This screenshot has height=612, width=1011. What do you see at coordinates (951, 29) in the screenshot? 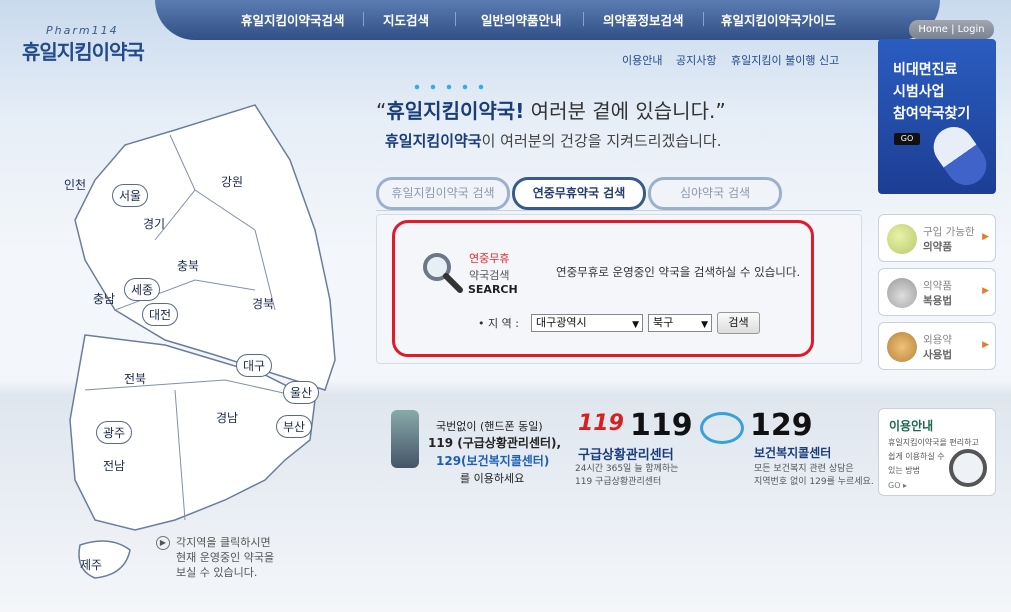
I see `home-login-link: Home | Login` at bounding box center [951, 29].